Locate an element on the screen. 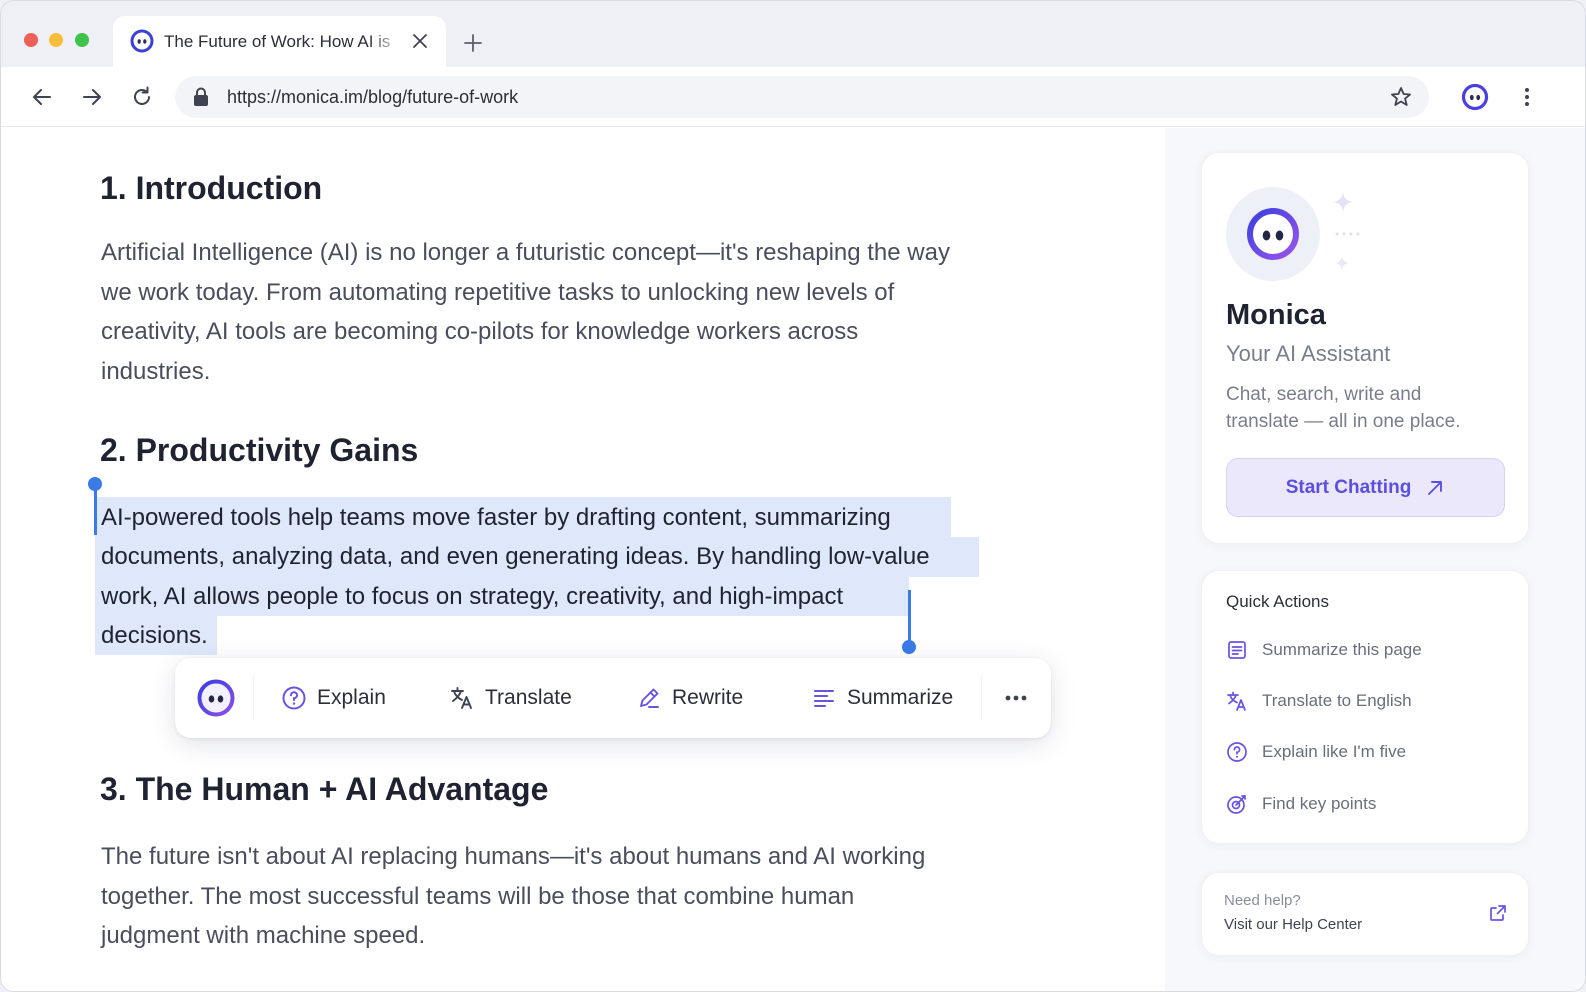 This screenshot has width=1586, height=992. help-card: Need help? Visit our Help Center is located at coordinates (1365, 914).